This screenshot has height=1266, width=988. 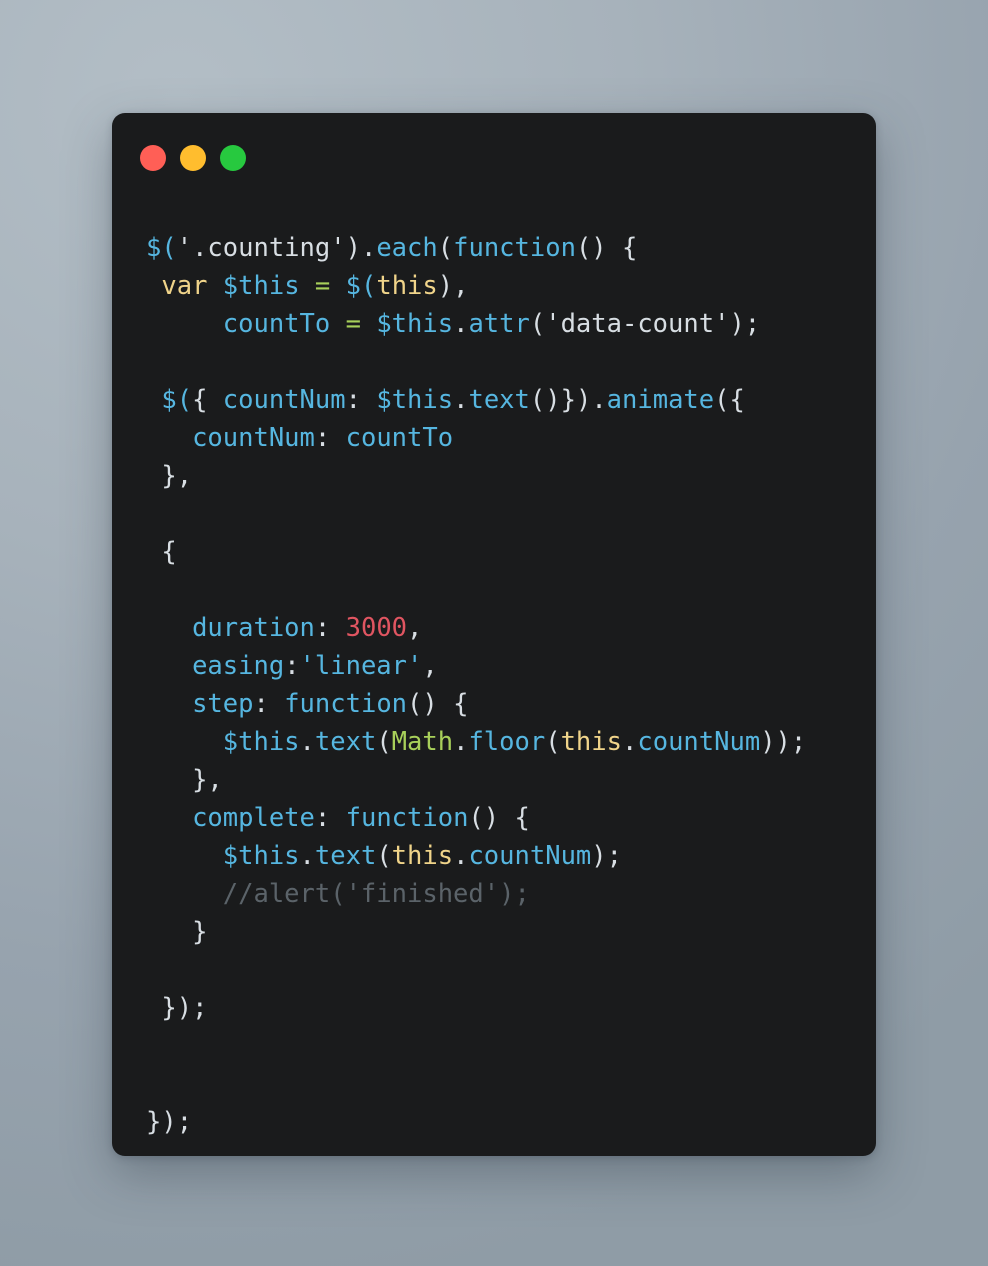 What do you see at coordinates (169, 1122) in the screenshot?
I see `code-line-24: });` at bounding box center [169, 1122].